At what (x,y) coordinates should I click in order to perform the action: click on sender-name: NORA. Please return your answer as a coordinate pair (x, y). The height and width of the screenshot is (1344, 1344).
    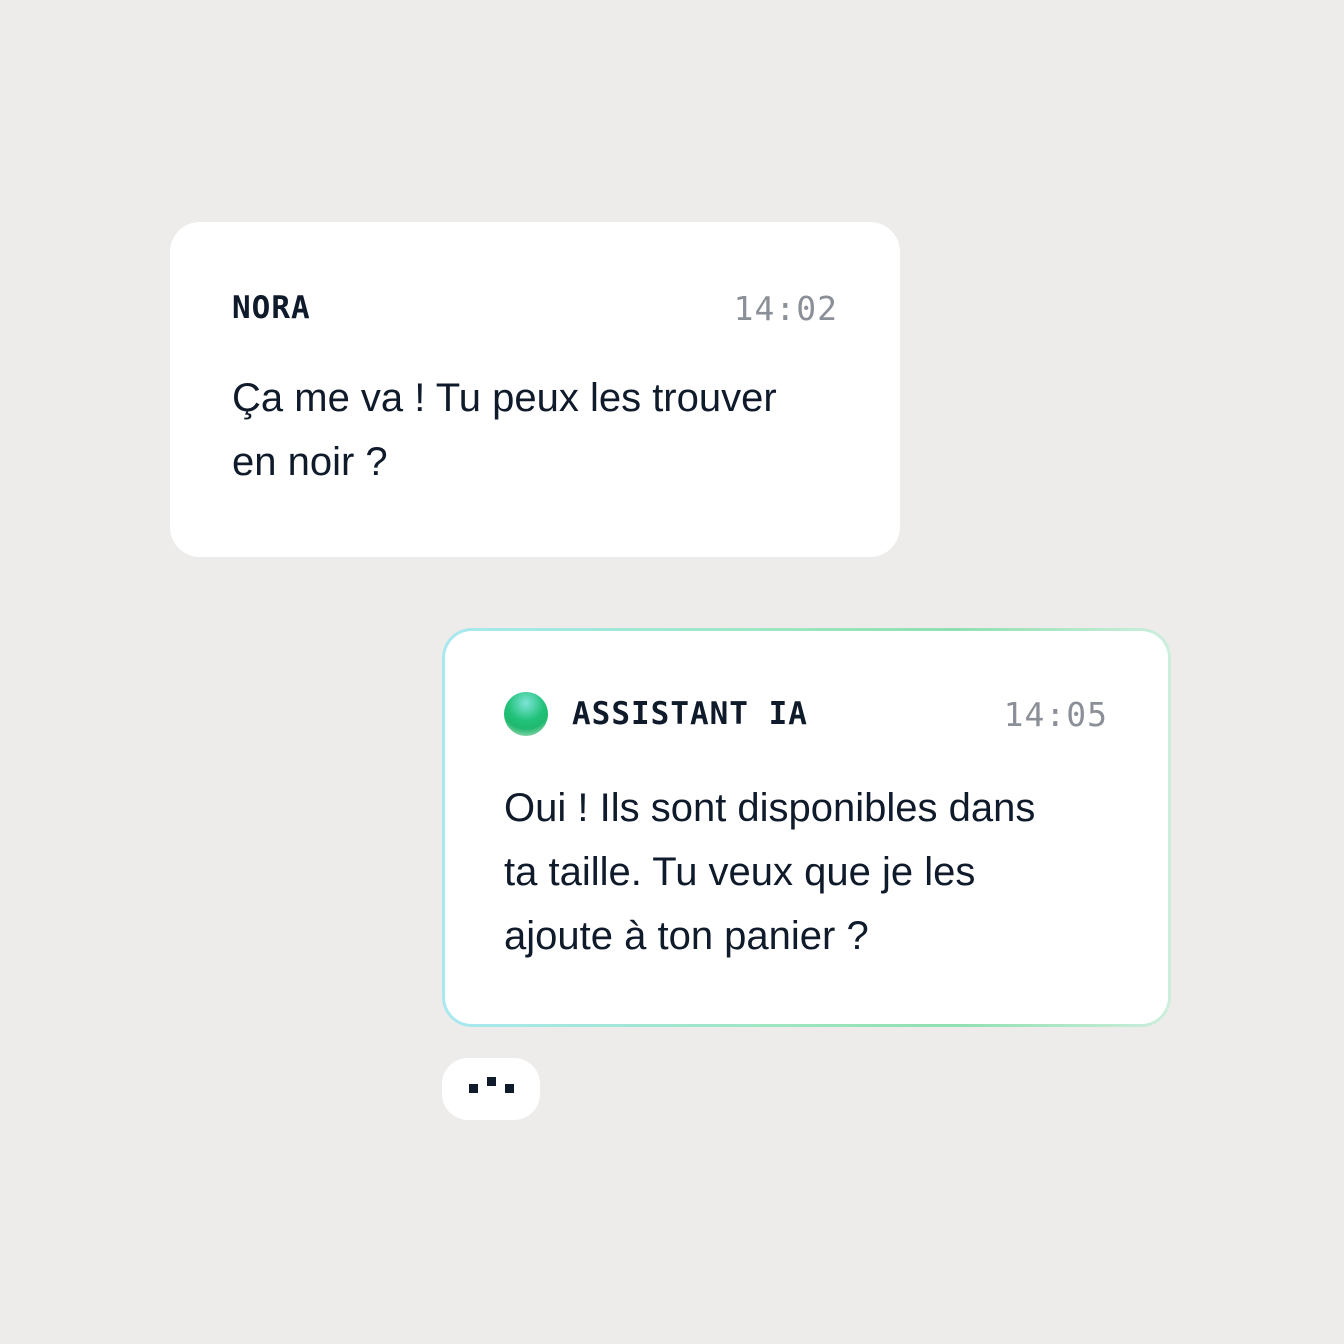
    Looking at the image, I should click on (271, 308).